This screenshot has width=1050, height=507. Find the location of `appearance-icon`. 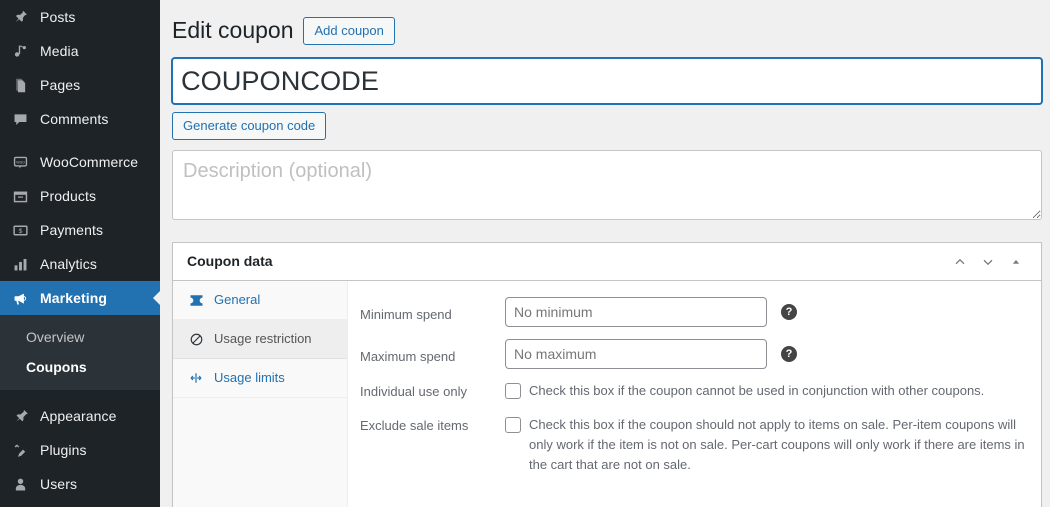

appearance-icon is located at coordinates (20, 416).